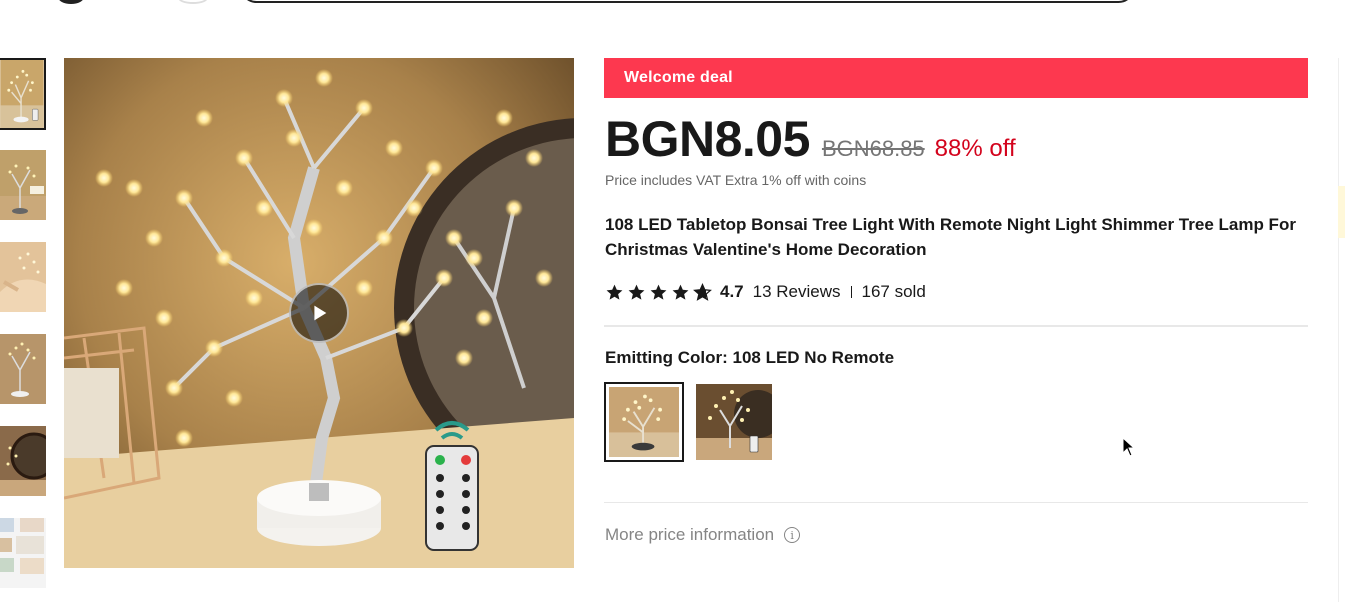  What do you see at coordinates (1341, 212) in the screenshot?
I see `side-accent` at bounding box center [1341, 212].